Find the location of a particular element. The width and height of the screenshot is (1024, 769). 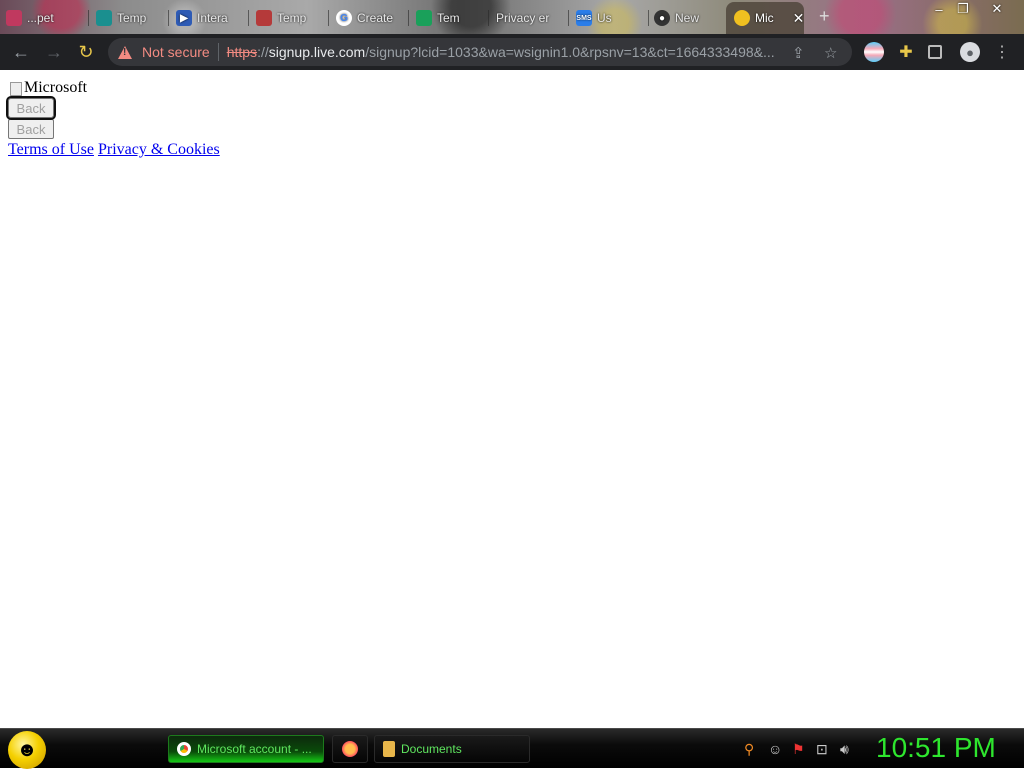

tab-label: Us is located at coordinates (604, 18).